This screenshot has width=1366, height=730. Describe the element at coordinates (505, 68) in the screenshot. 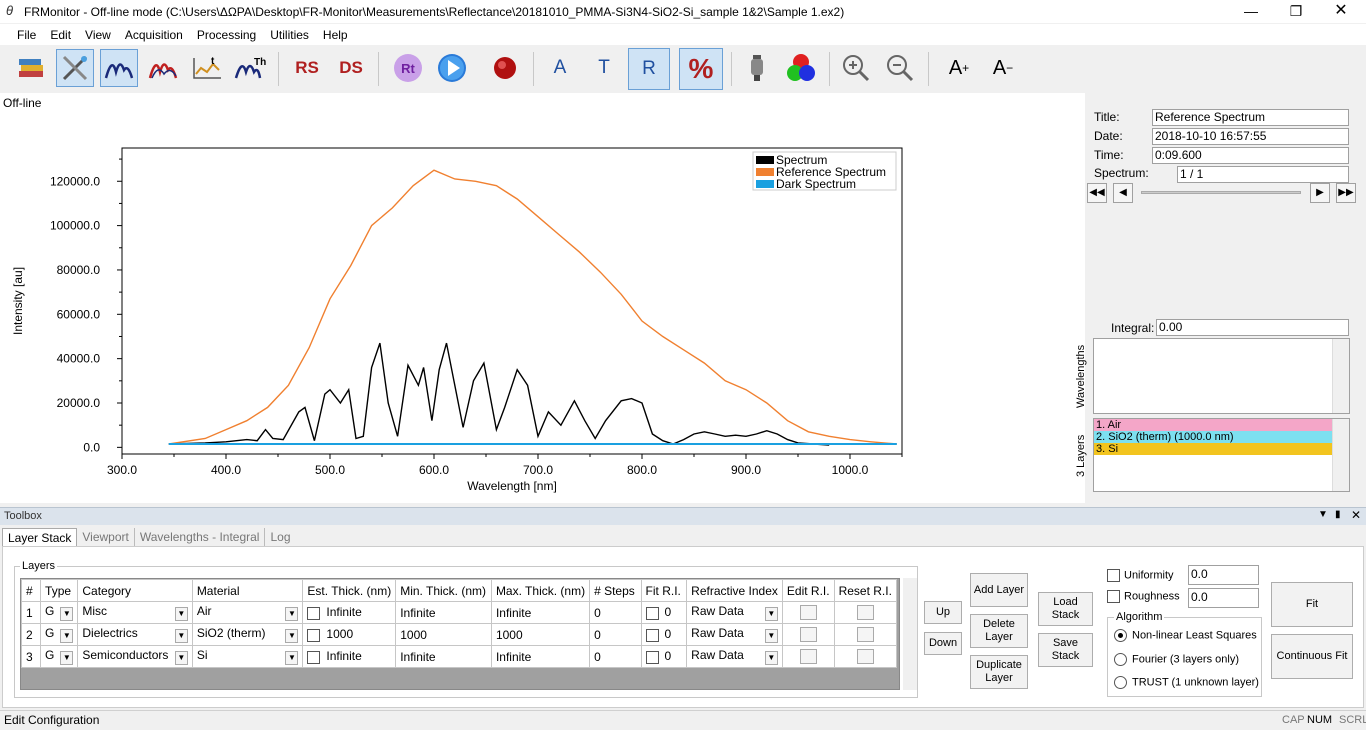

I see `record-icon` at that location.